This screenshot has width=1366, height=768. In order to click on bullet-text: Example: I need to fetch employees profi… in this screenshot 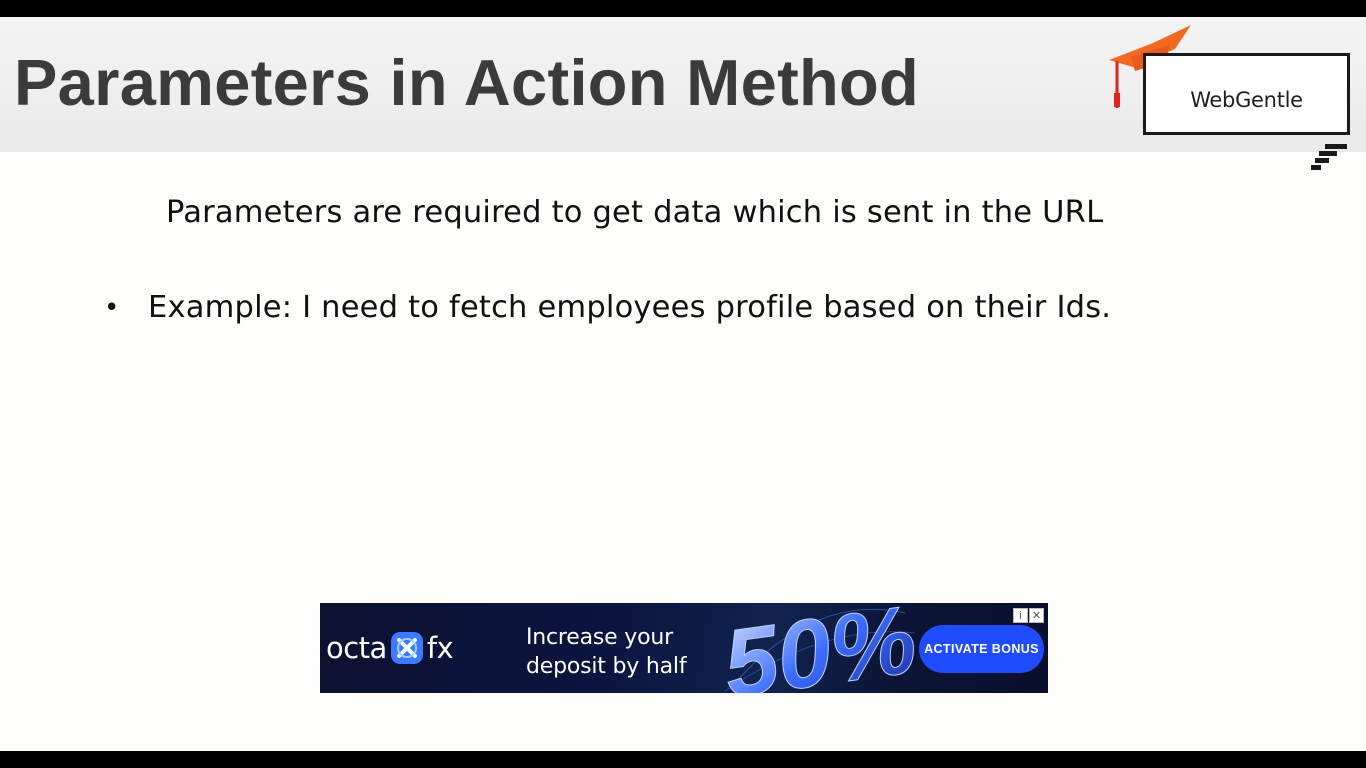, I will do `click(630, 307)`.